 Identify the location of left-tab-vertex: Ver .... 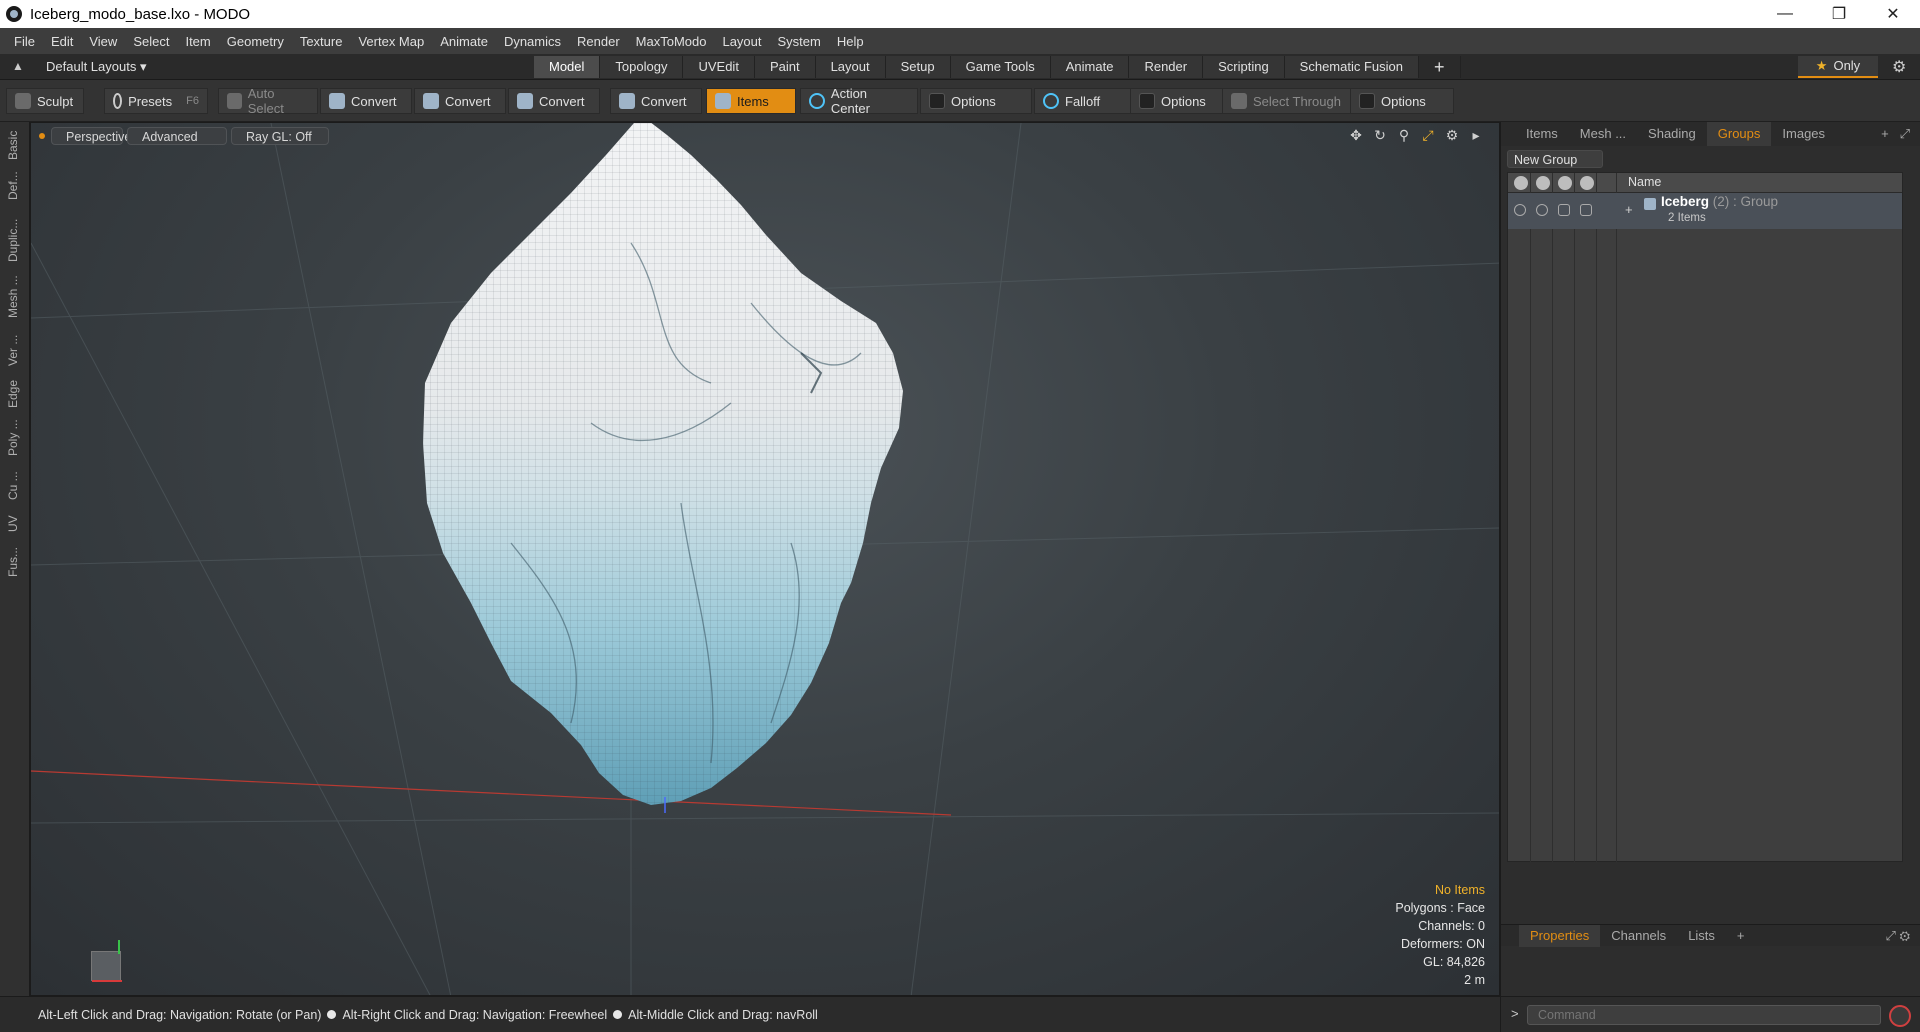
(15, 350).